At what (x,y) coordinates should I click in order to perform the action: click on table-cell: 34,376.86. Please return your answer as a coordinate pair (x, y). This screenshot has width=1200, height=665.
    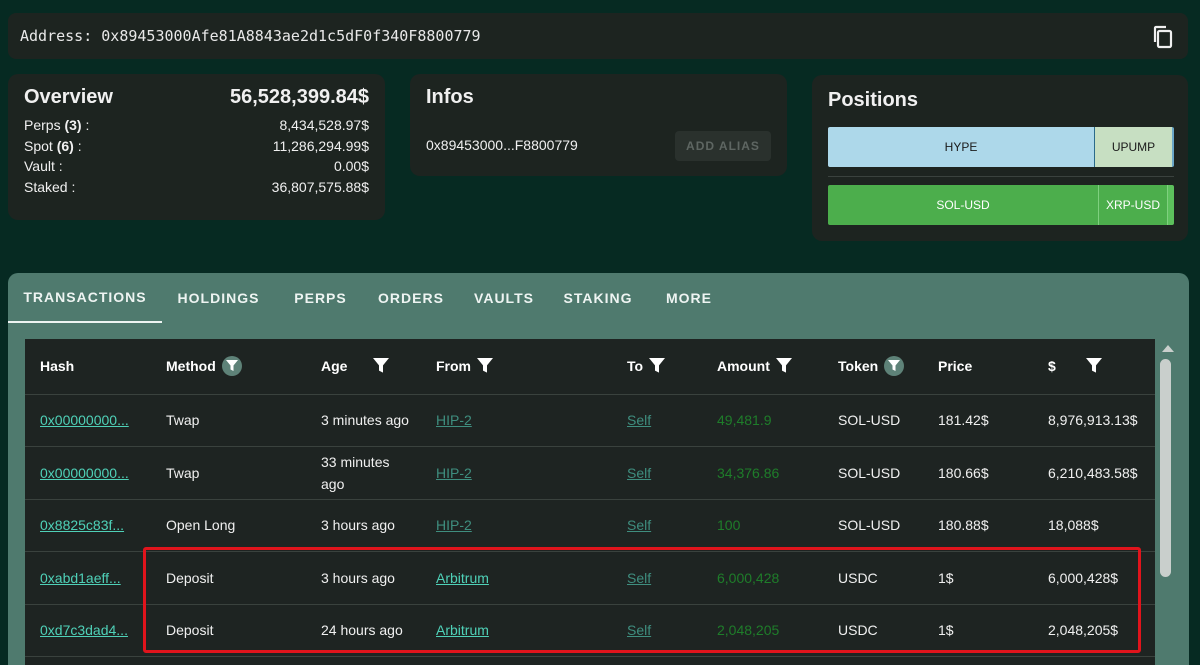
    Looking at the image, I should click on (762, 473).